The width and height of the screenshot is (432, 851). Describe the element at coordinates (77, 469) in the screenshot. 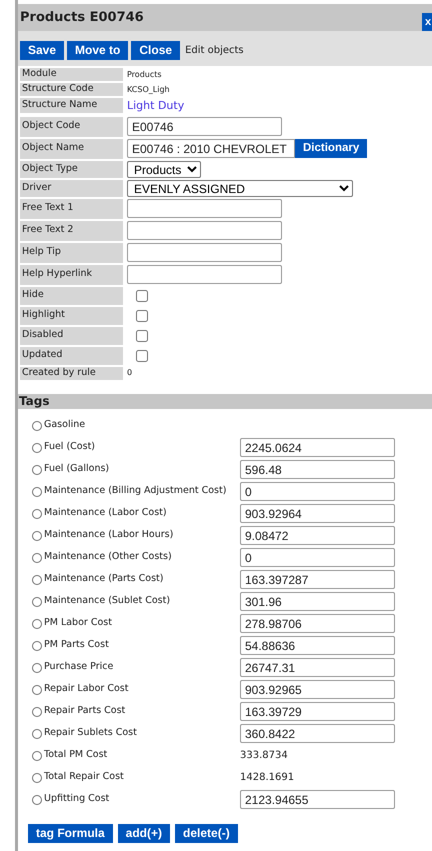

I see `tag-label: Fuel (Gallons)` at that location.